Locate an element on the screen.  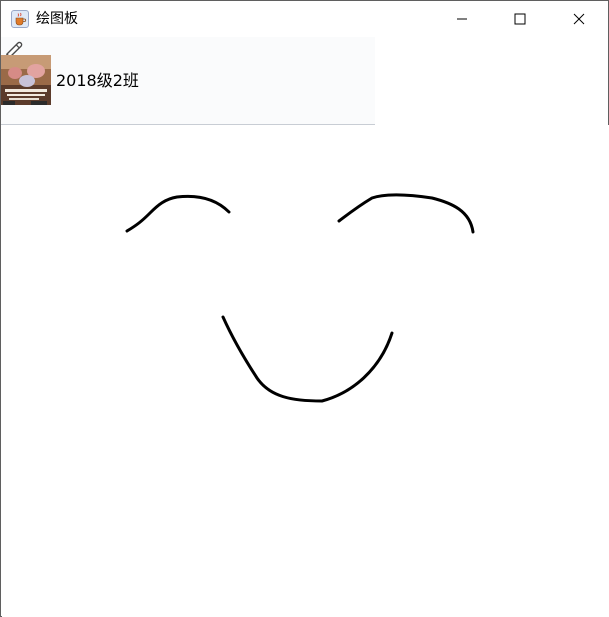
smile-stroke is located at coordinates (307, 359).